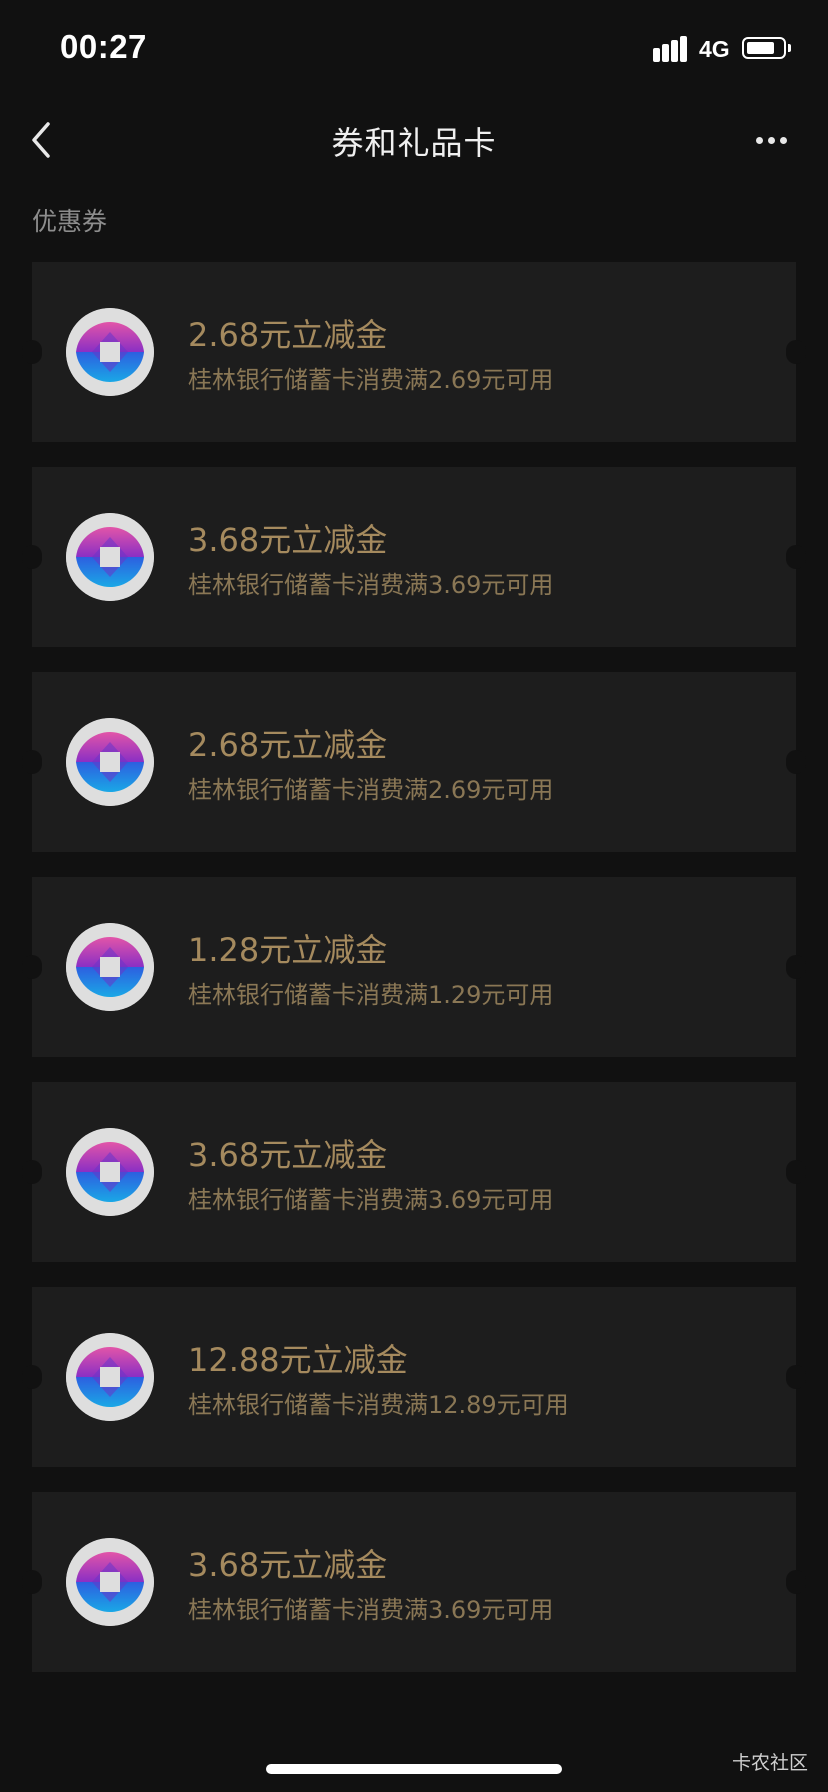  I want to click on nav-bar: 券和礼品卡, so click(414, 140).